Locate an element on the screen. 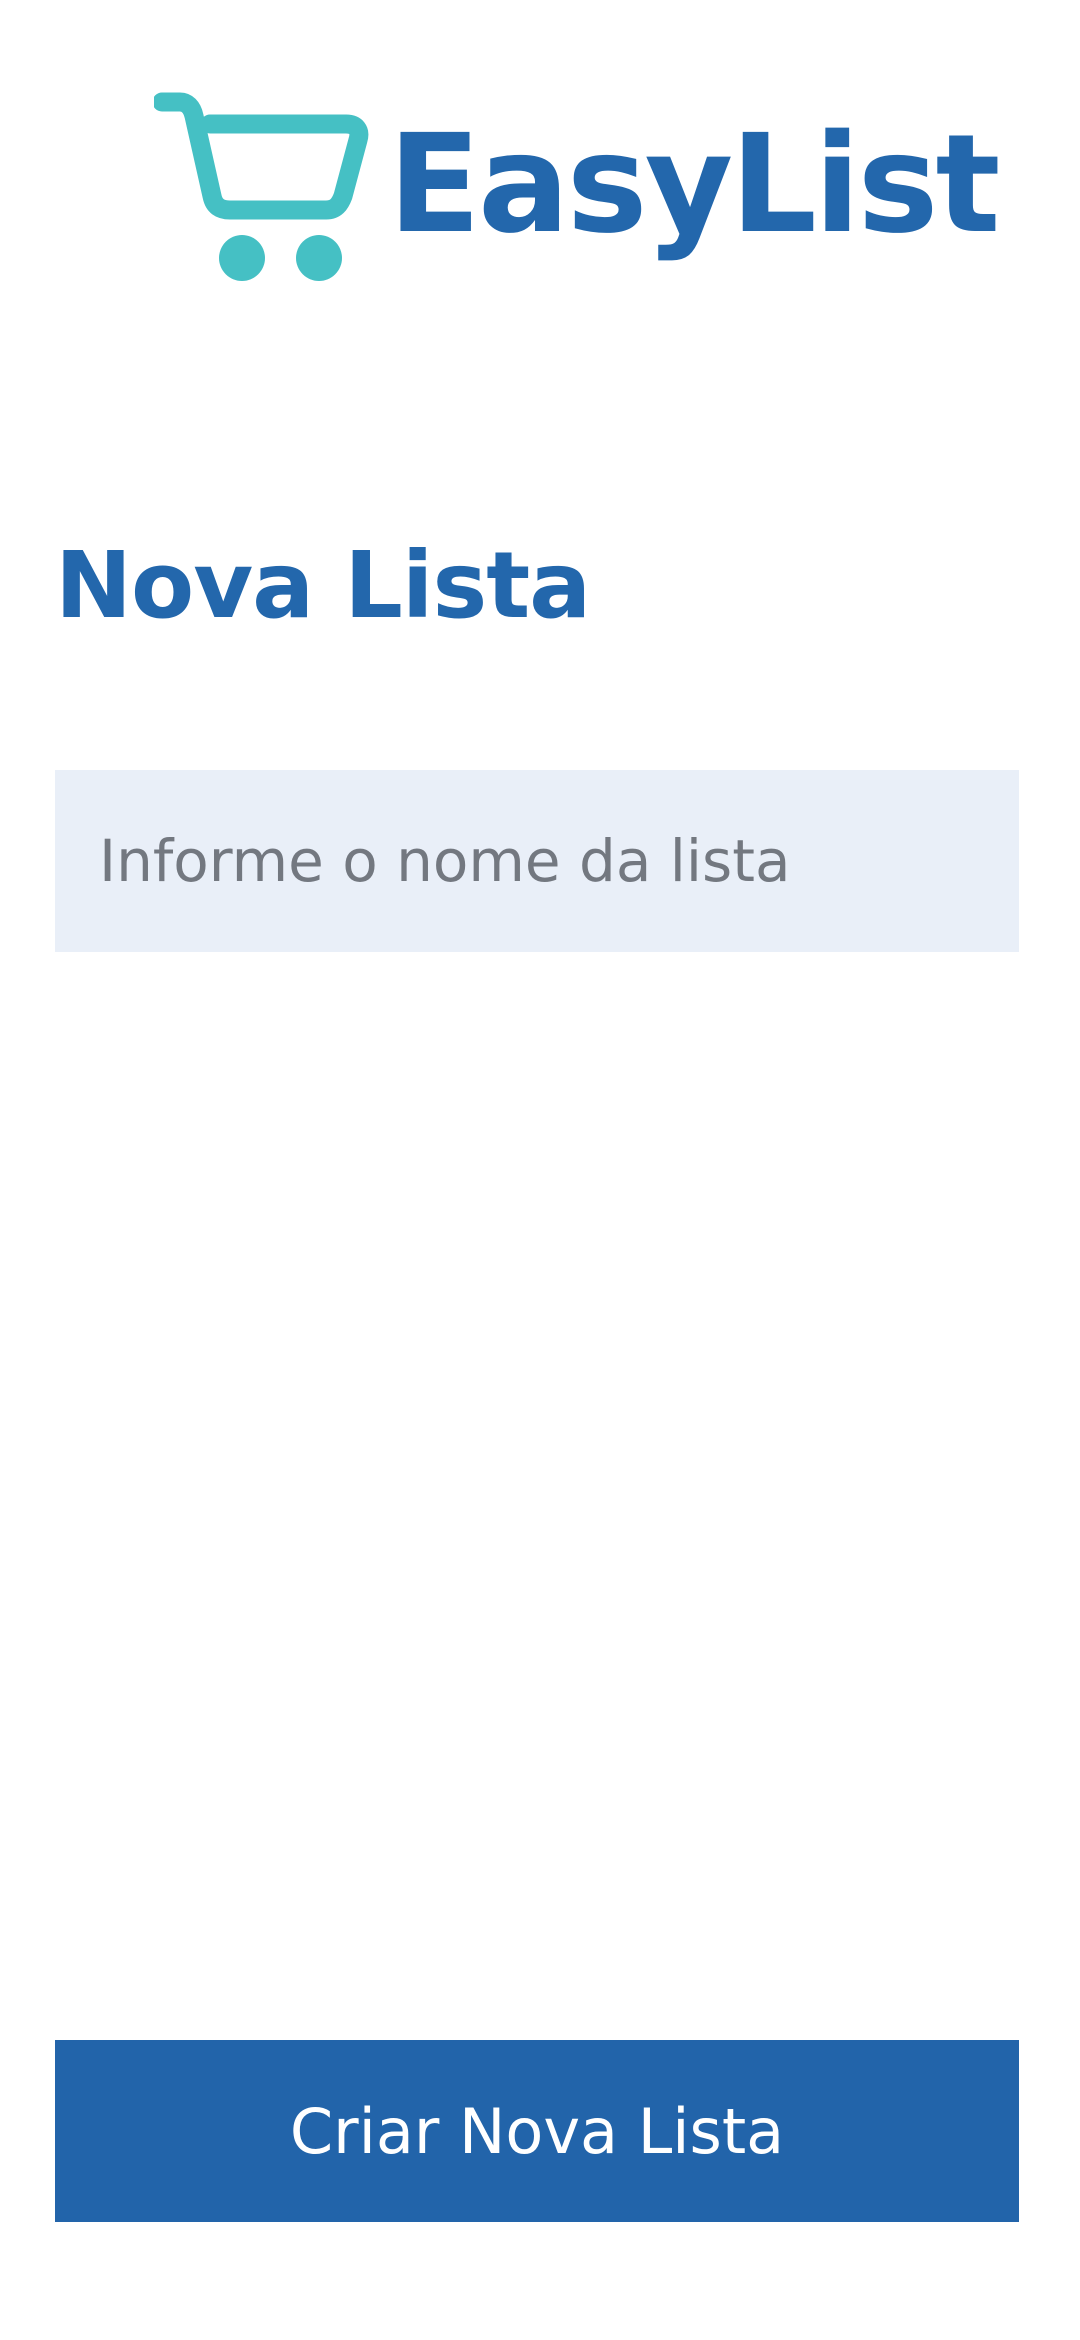 The width and height of the screenshot is (1080, 2340). list-name-input is located at coordinates (537, 861).